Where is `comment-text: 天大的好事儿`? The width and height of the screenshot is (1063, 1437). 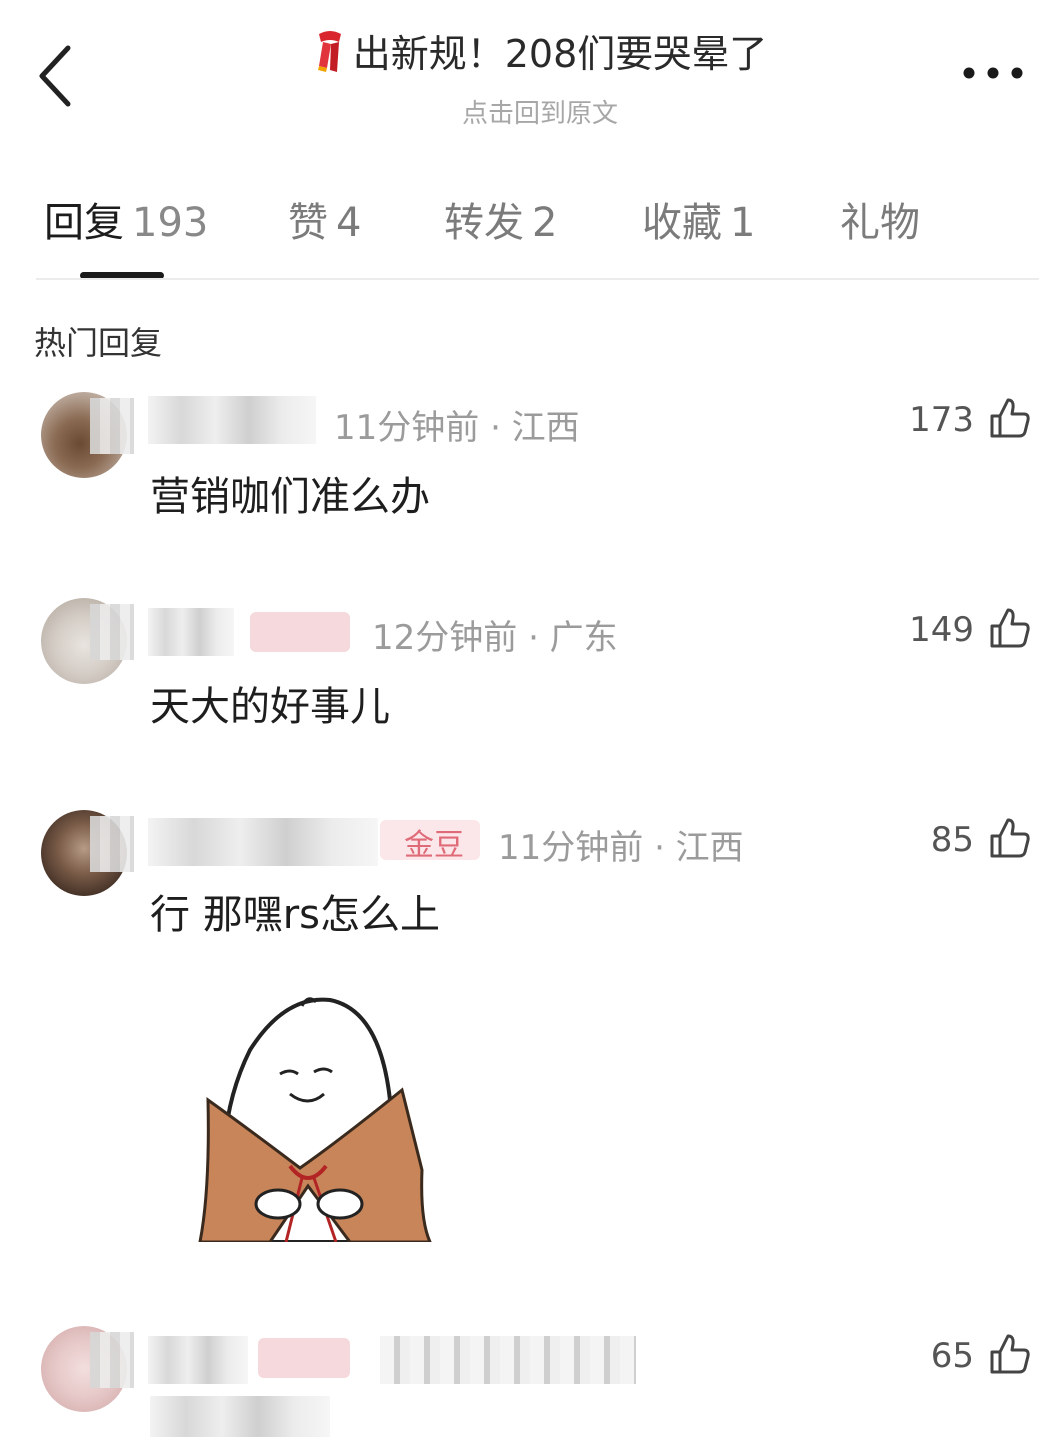 comment-text: 天大的好事儿 is located at coordinates (270, 707).